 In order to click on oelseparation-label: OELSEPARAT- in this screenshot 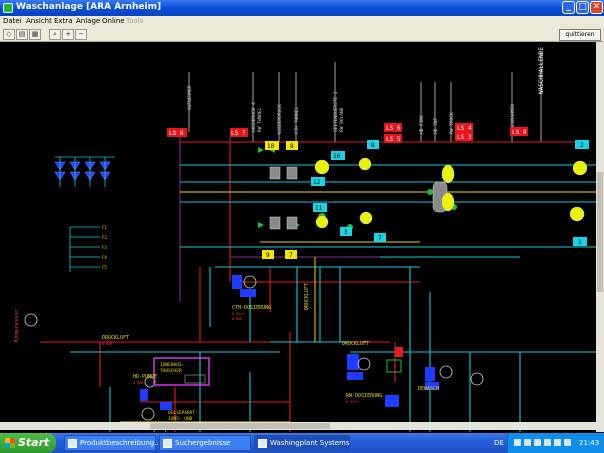, I will do `click(183, 413)`.